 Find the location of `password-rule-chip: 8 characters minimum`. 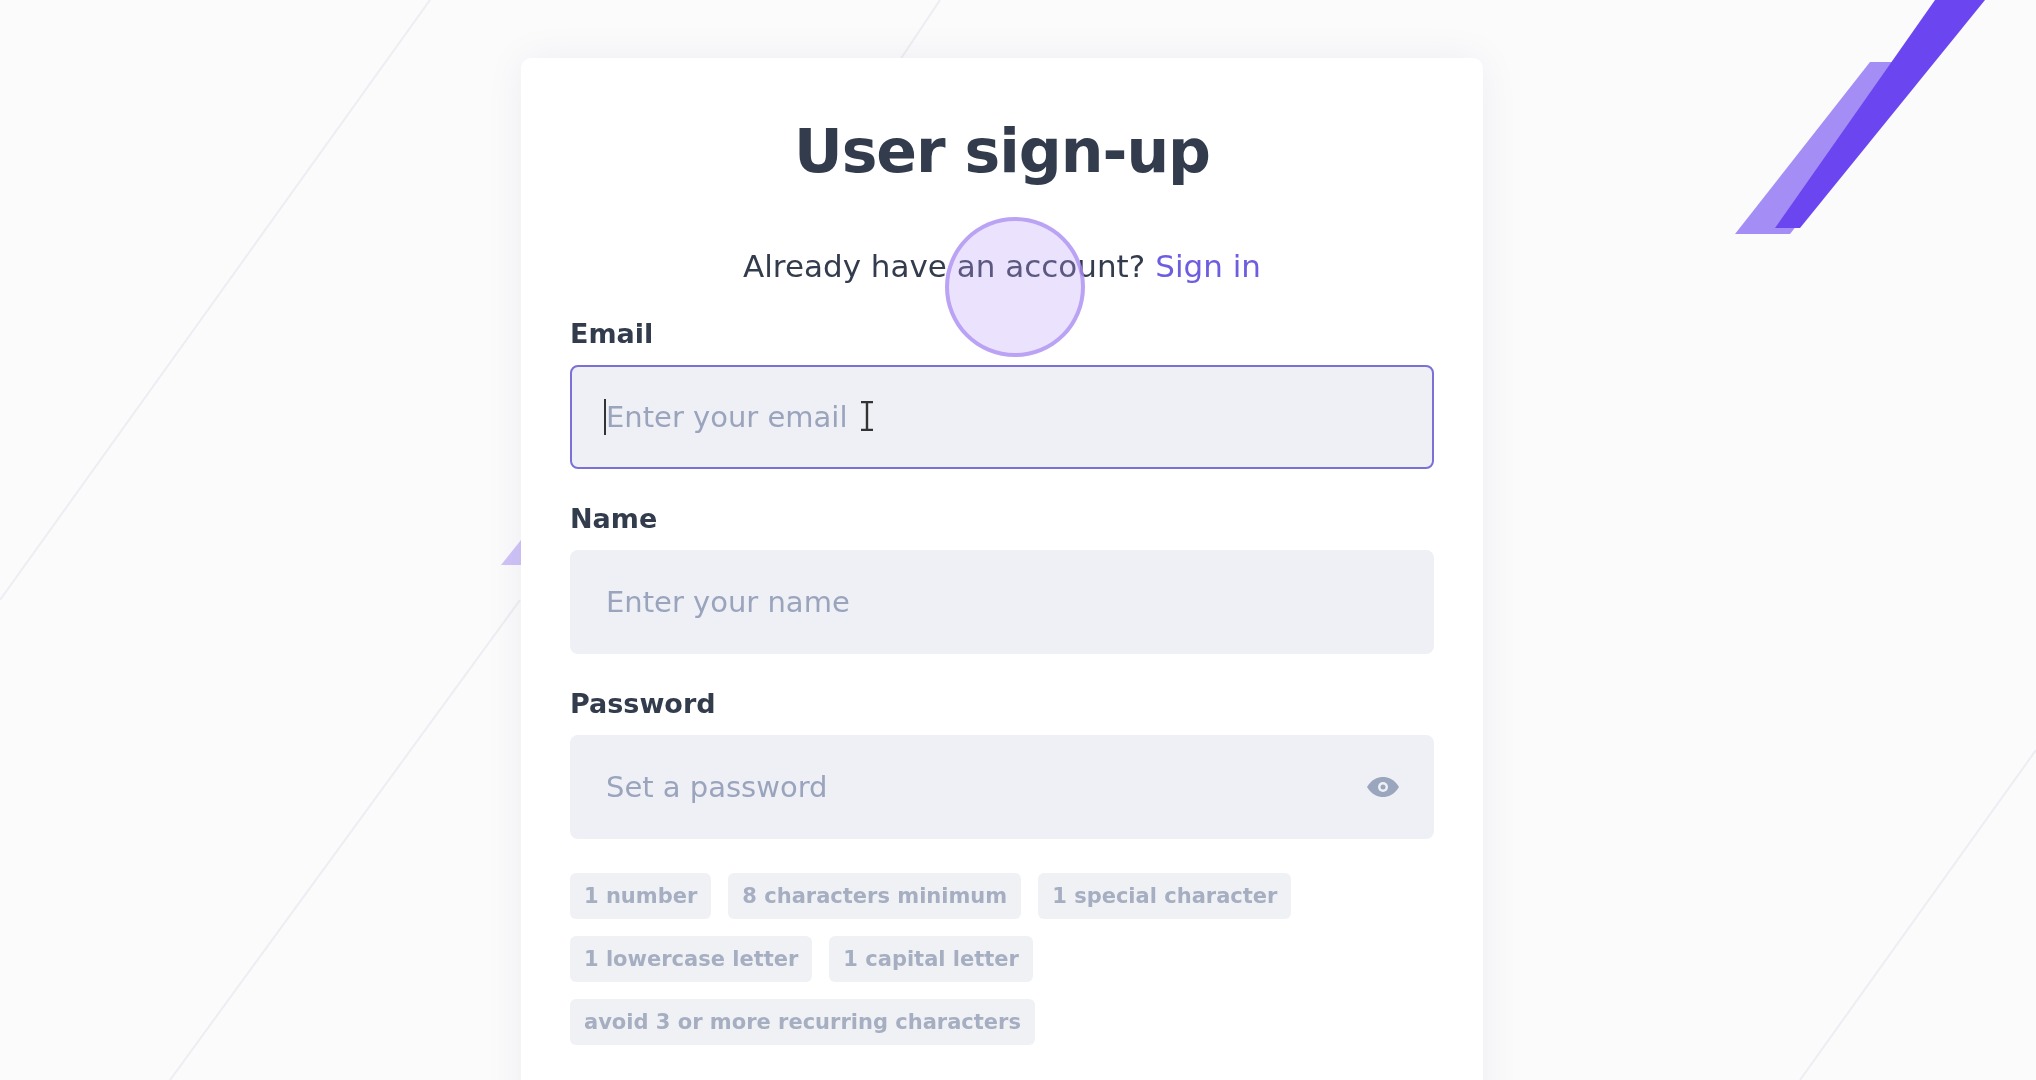

password-rule-chip: 8 characters minimum is located at coordinates (875, 896).